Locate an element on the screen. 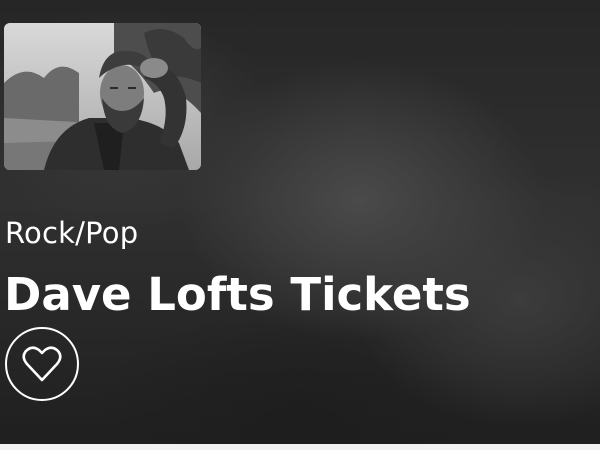 This screenshot has width=600, height=450. heart-outline-icon is located at coordinates (42, 364).